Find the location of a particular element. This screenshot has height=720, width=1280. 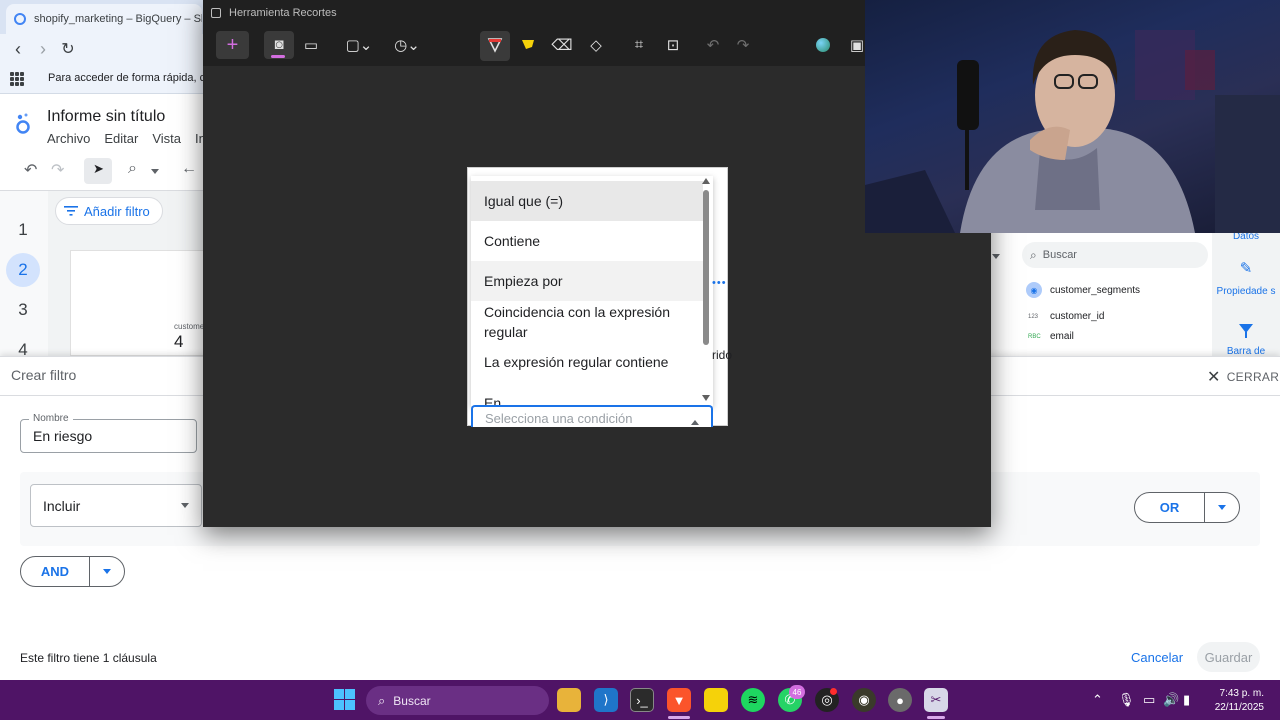

menu-archivo: Archivo is located at coordinates (68, 138).